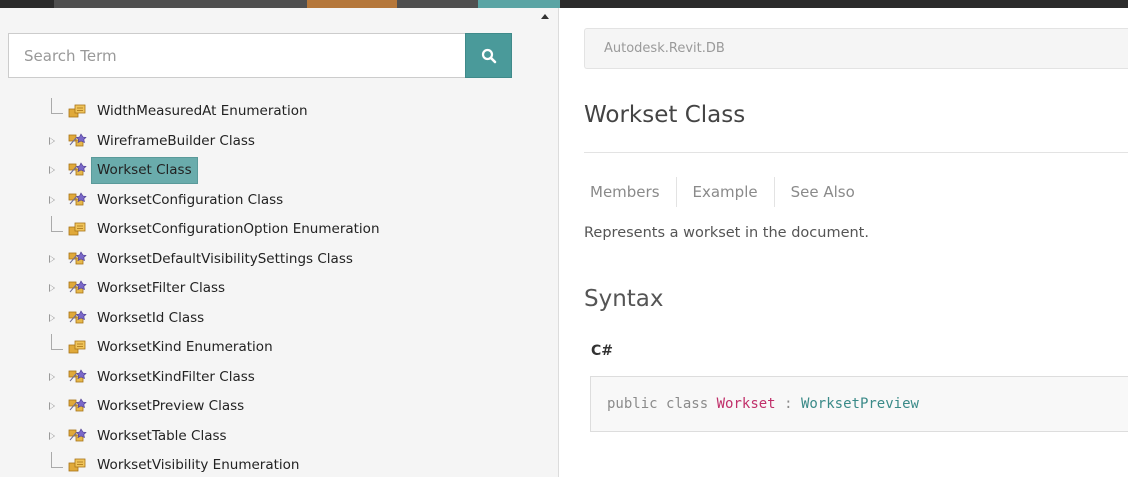 The height and width of the screenshot is (480, 1128). I want to click on search-button, so click(488, 55).